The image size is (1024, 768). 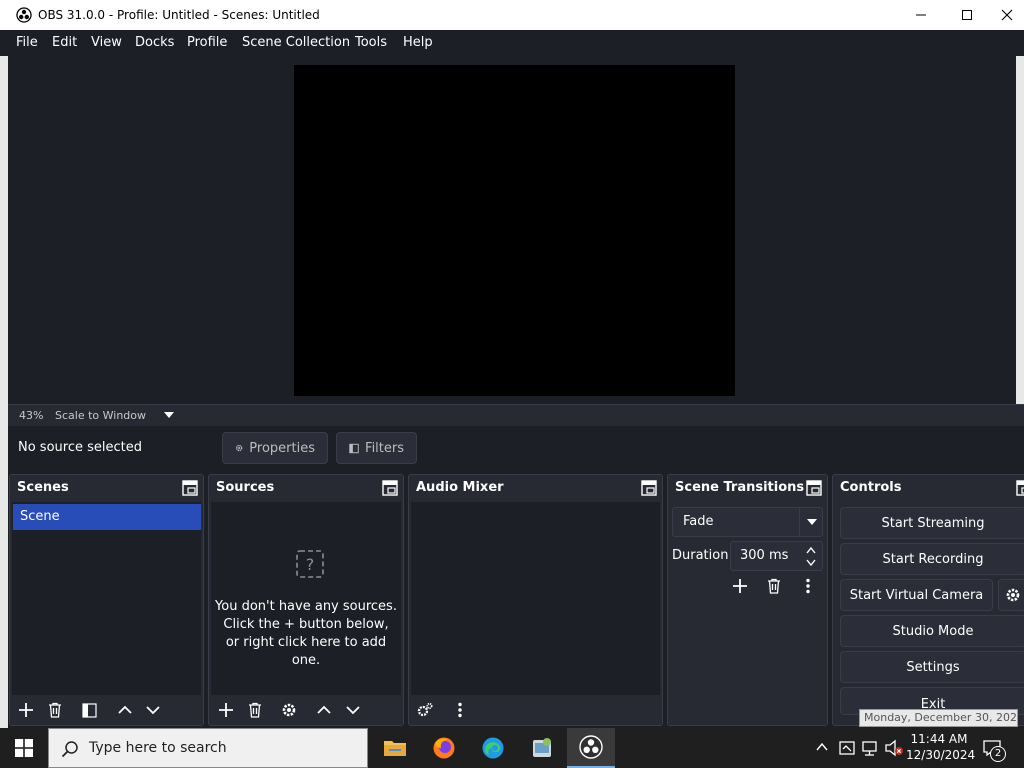 I want to click on filter-icon, so click(x=354, y=448).